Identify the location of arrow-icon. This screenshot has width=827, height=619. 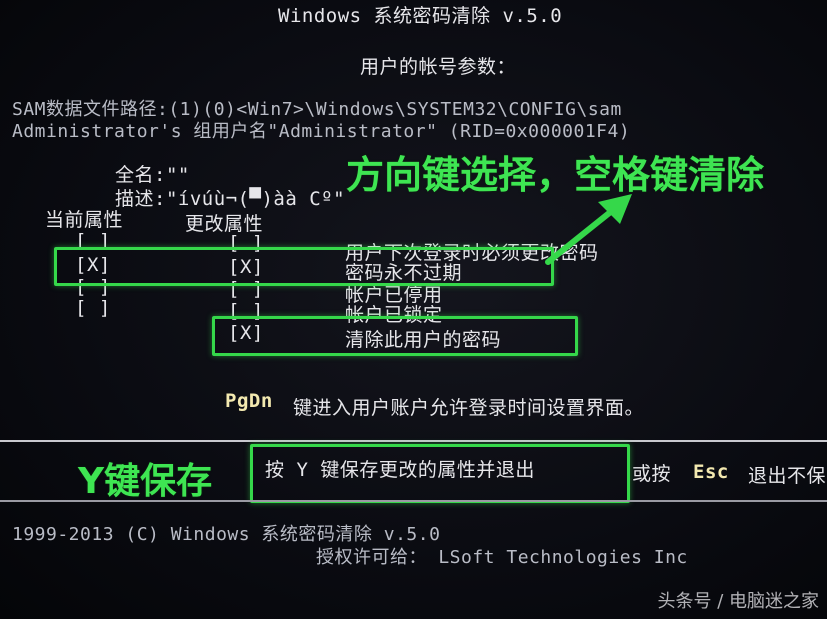
(588, 229).